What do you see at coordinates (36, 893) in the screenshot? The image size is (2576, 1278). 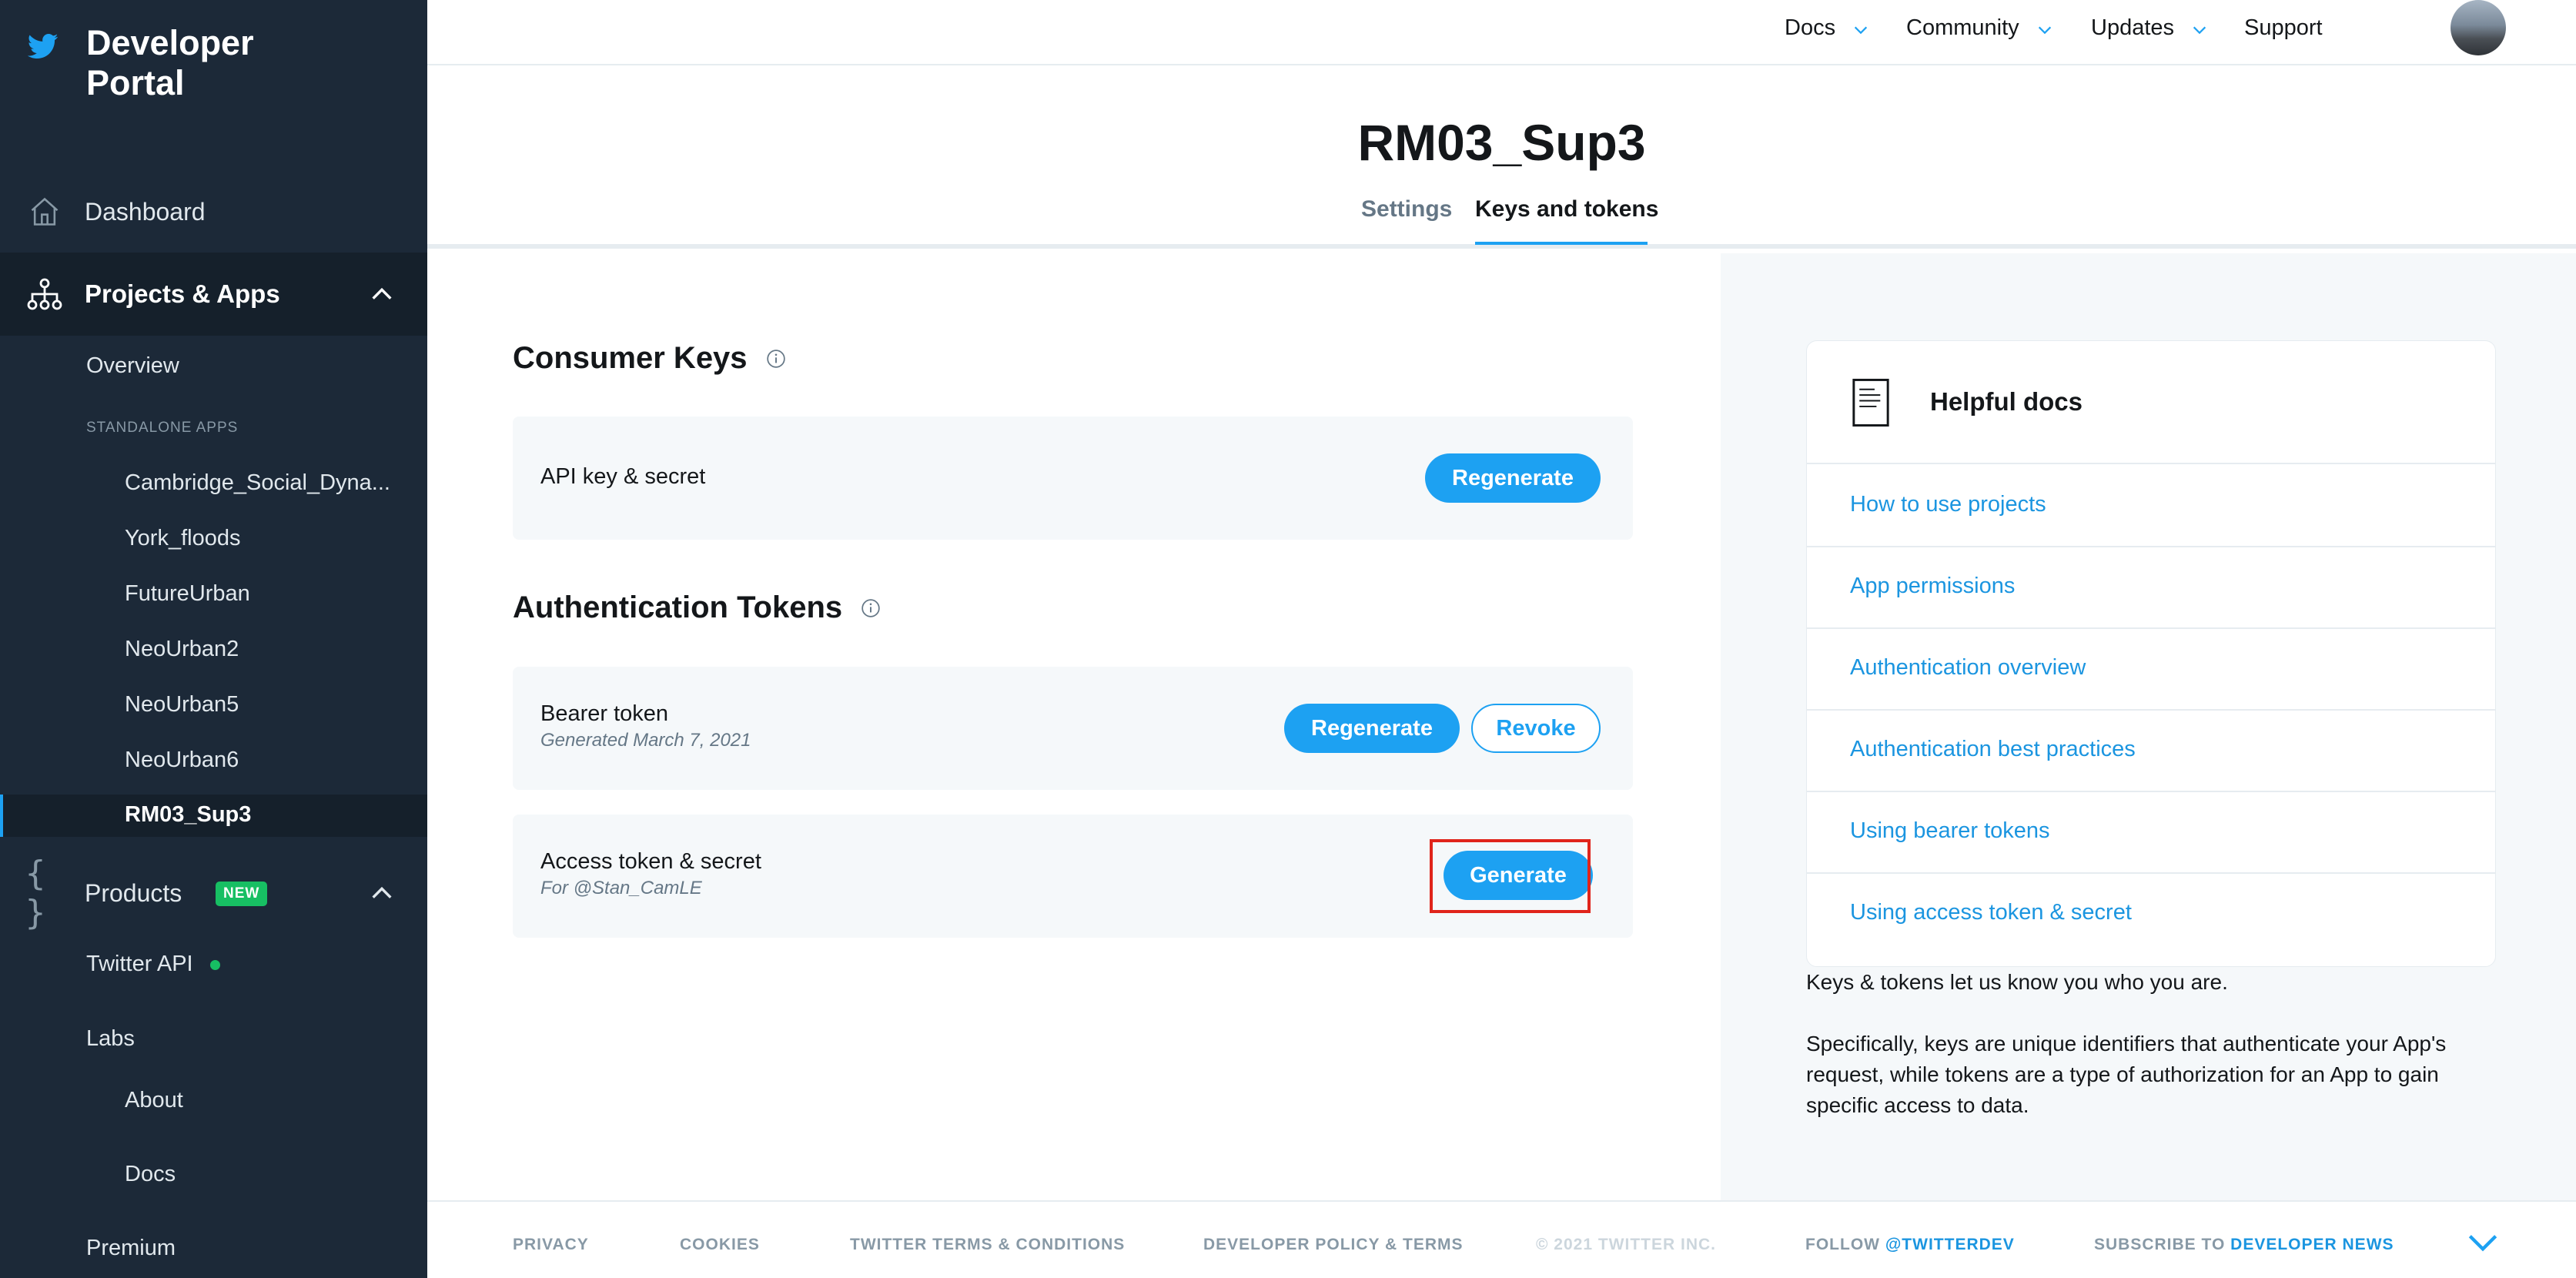 I see `curly-braces-icon: { }` at bounding box center [36, 893].